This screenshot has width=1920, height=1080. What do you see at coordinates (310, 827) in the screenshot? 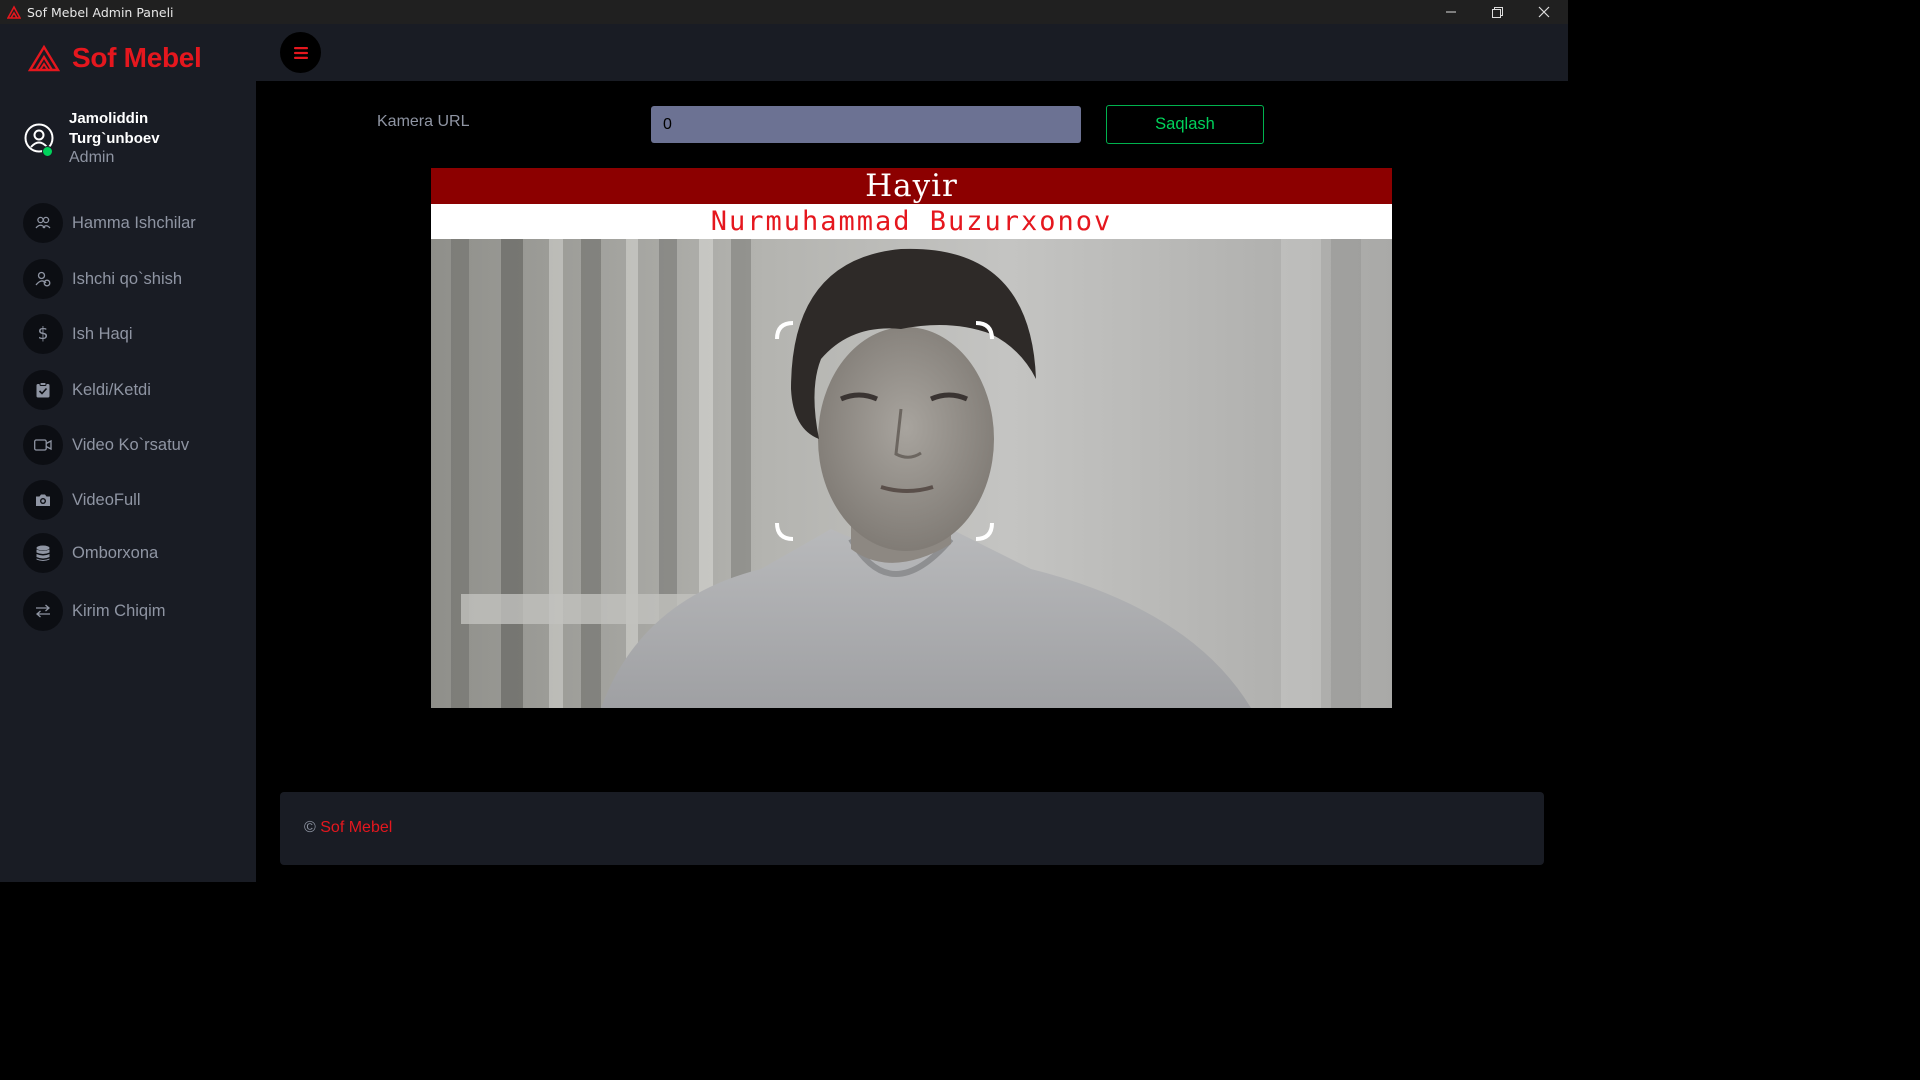
I see `copyright-symbol: ©` at bounding box center [310, 827].